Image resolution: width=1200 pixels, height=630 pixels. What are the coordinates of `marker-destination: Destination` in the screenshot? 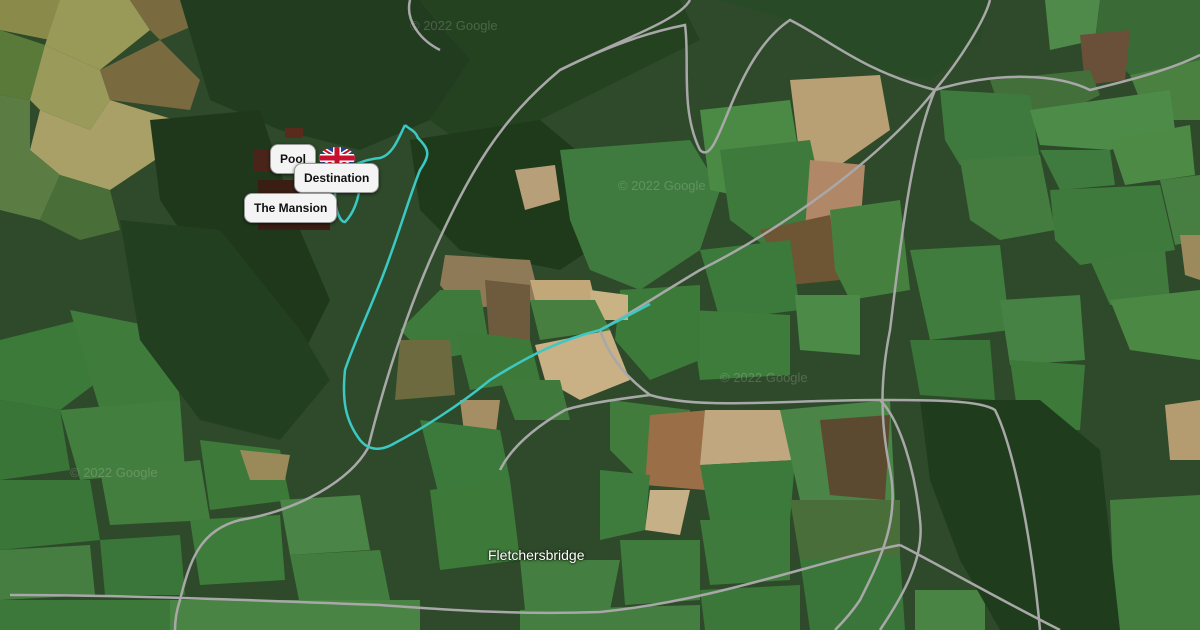 It's located at (337, 178).